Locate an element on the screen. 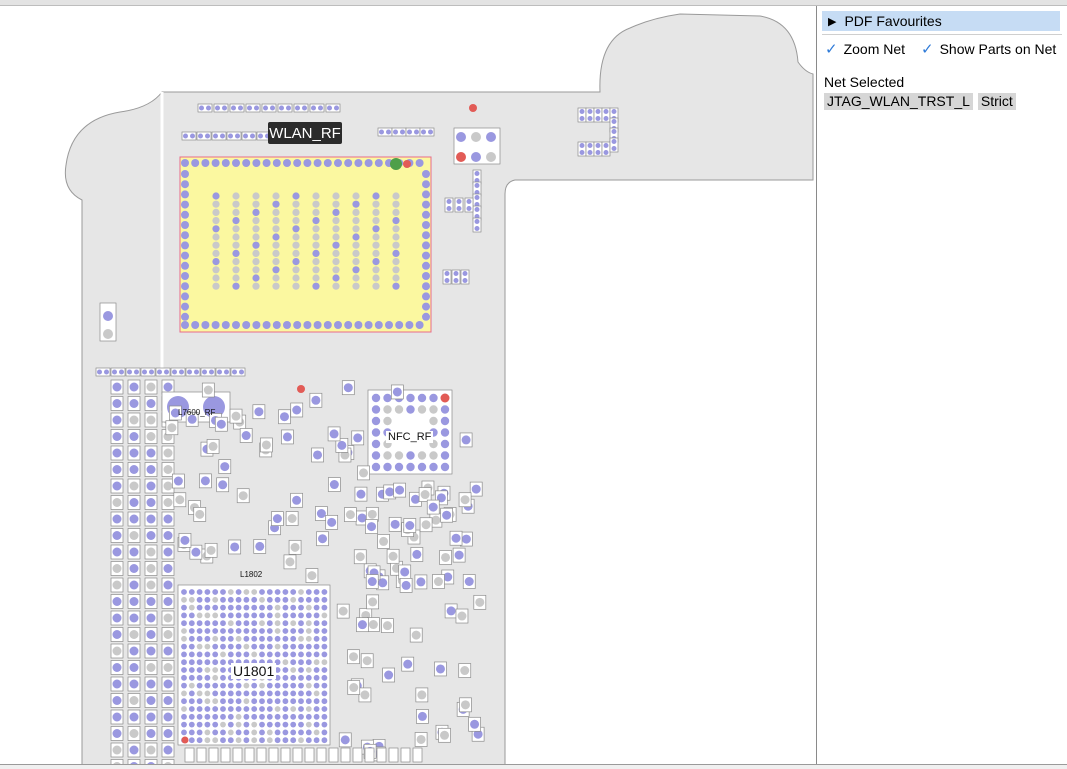 This screenshot has width=1067, height=769. status-bar is located at coordinates (533, 766).